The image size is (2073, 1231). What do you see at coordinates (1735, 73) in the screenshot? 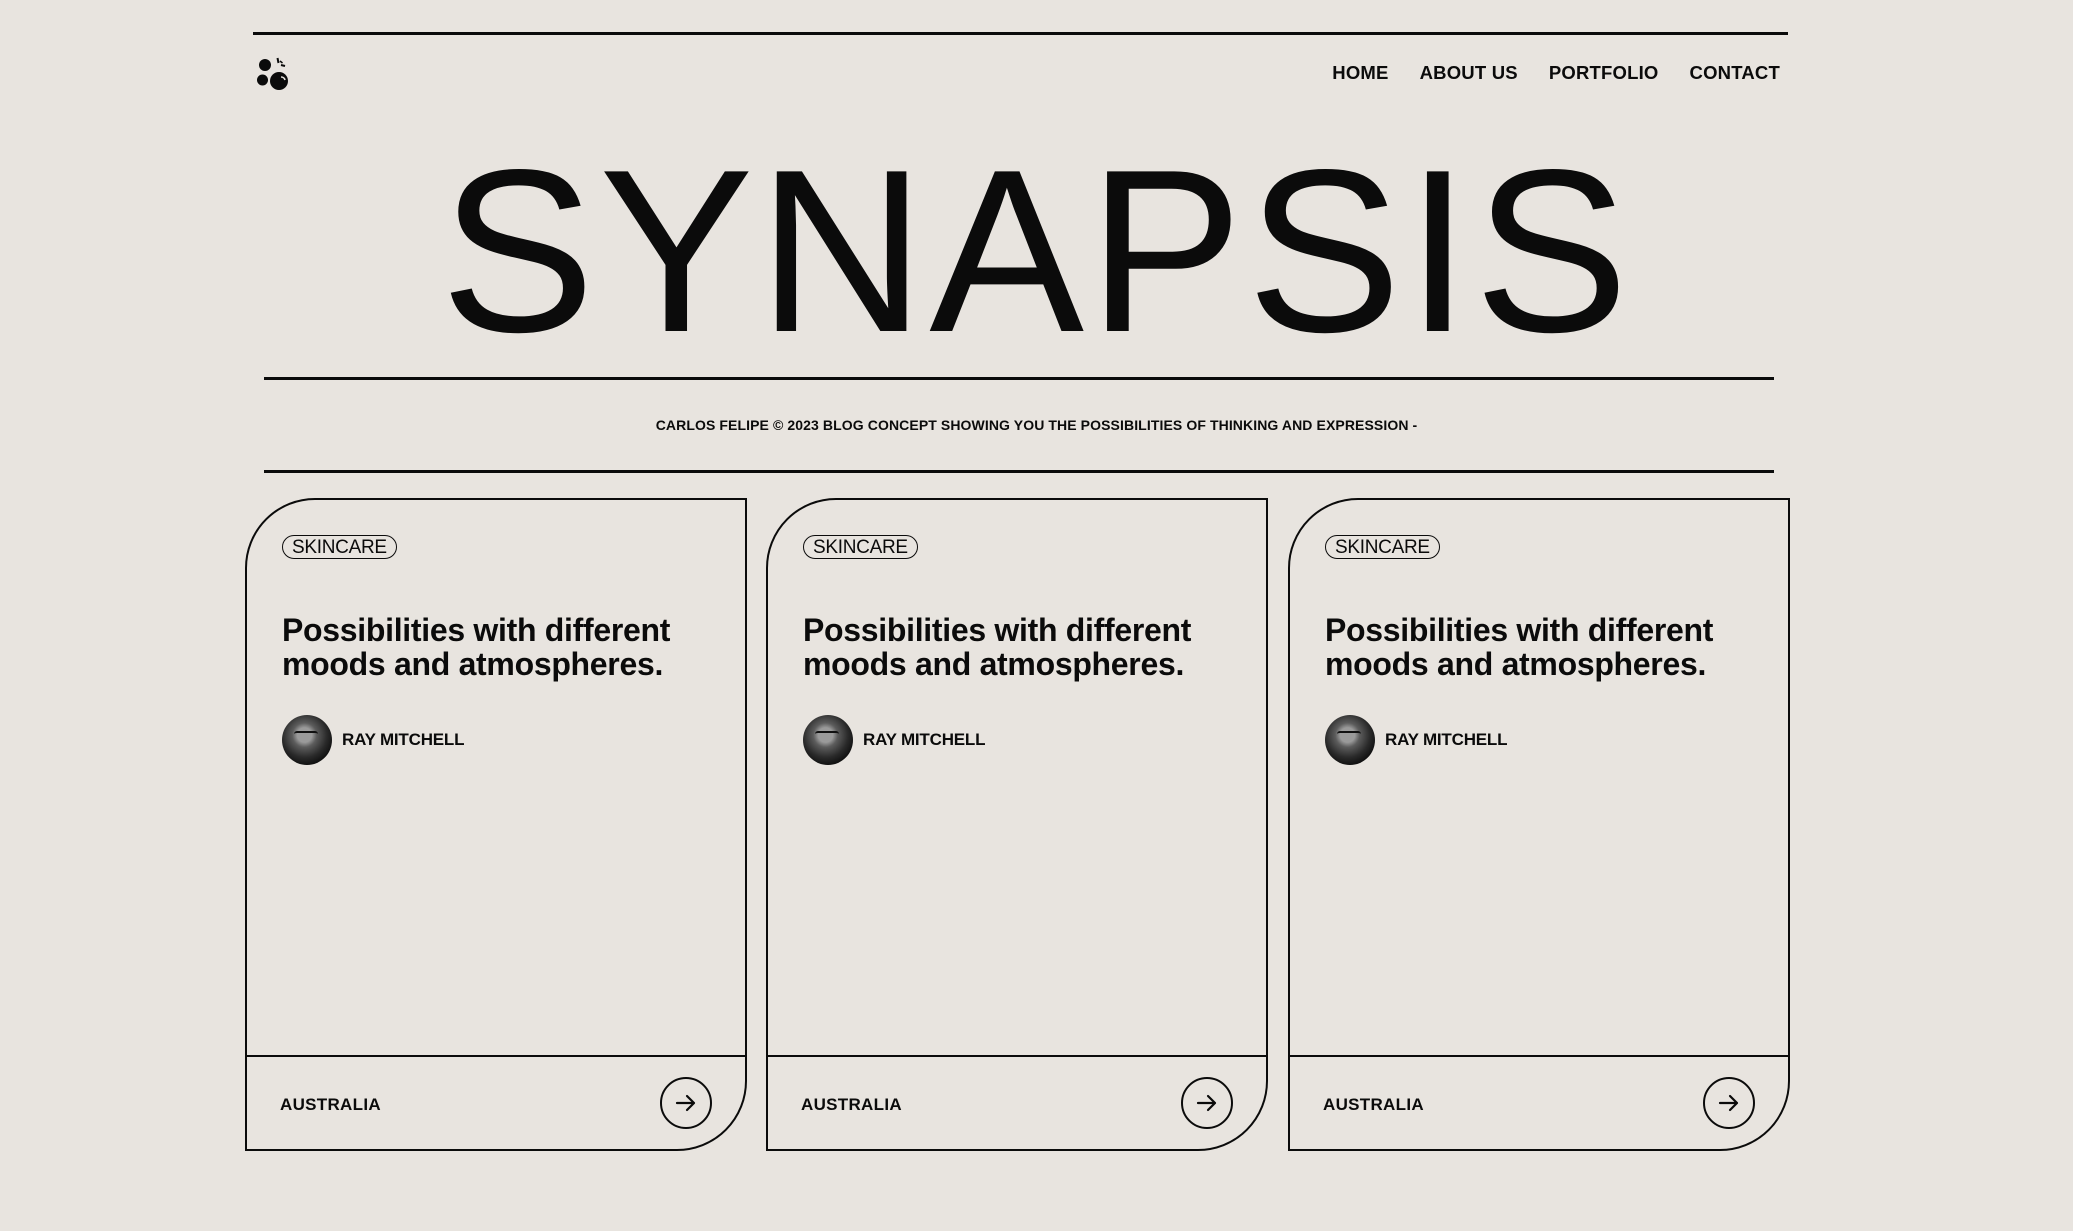
I see `nav-contact: CONTACT` at bounding box center [1735, 73].